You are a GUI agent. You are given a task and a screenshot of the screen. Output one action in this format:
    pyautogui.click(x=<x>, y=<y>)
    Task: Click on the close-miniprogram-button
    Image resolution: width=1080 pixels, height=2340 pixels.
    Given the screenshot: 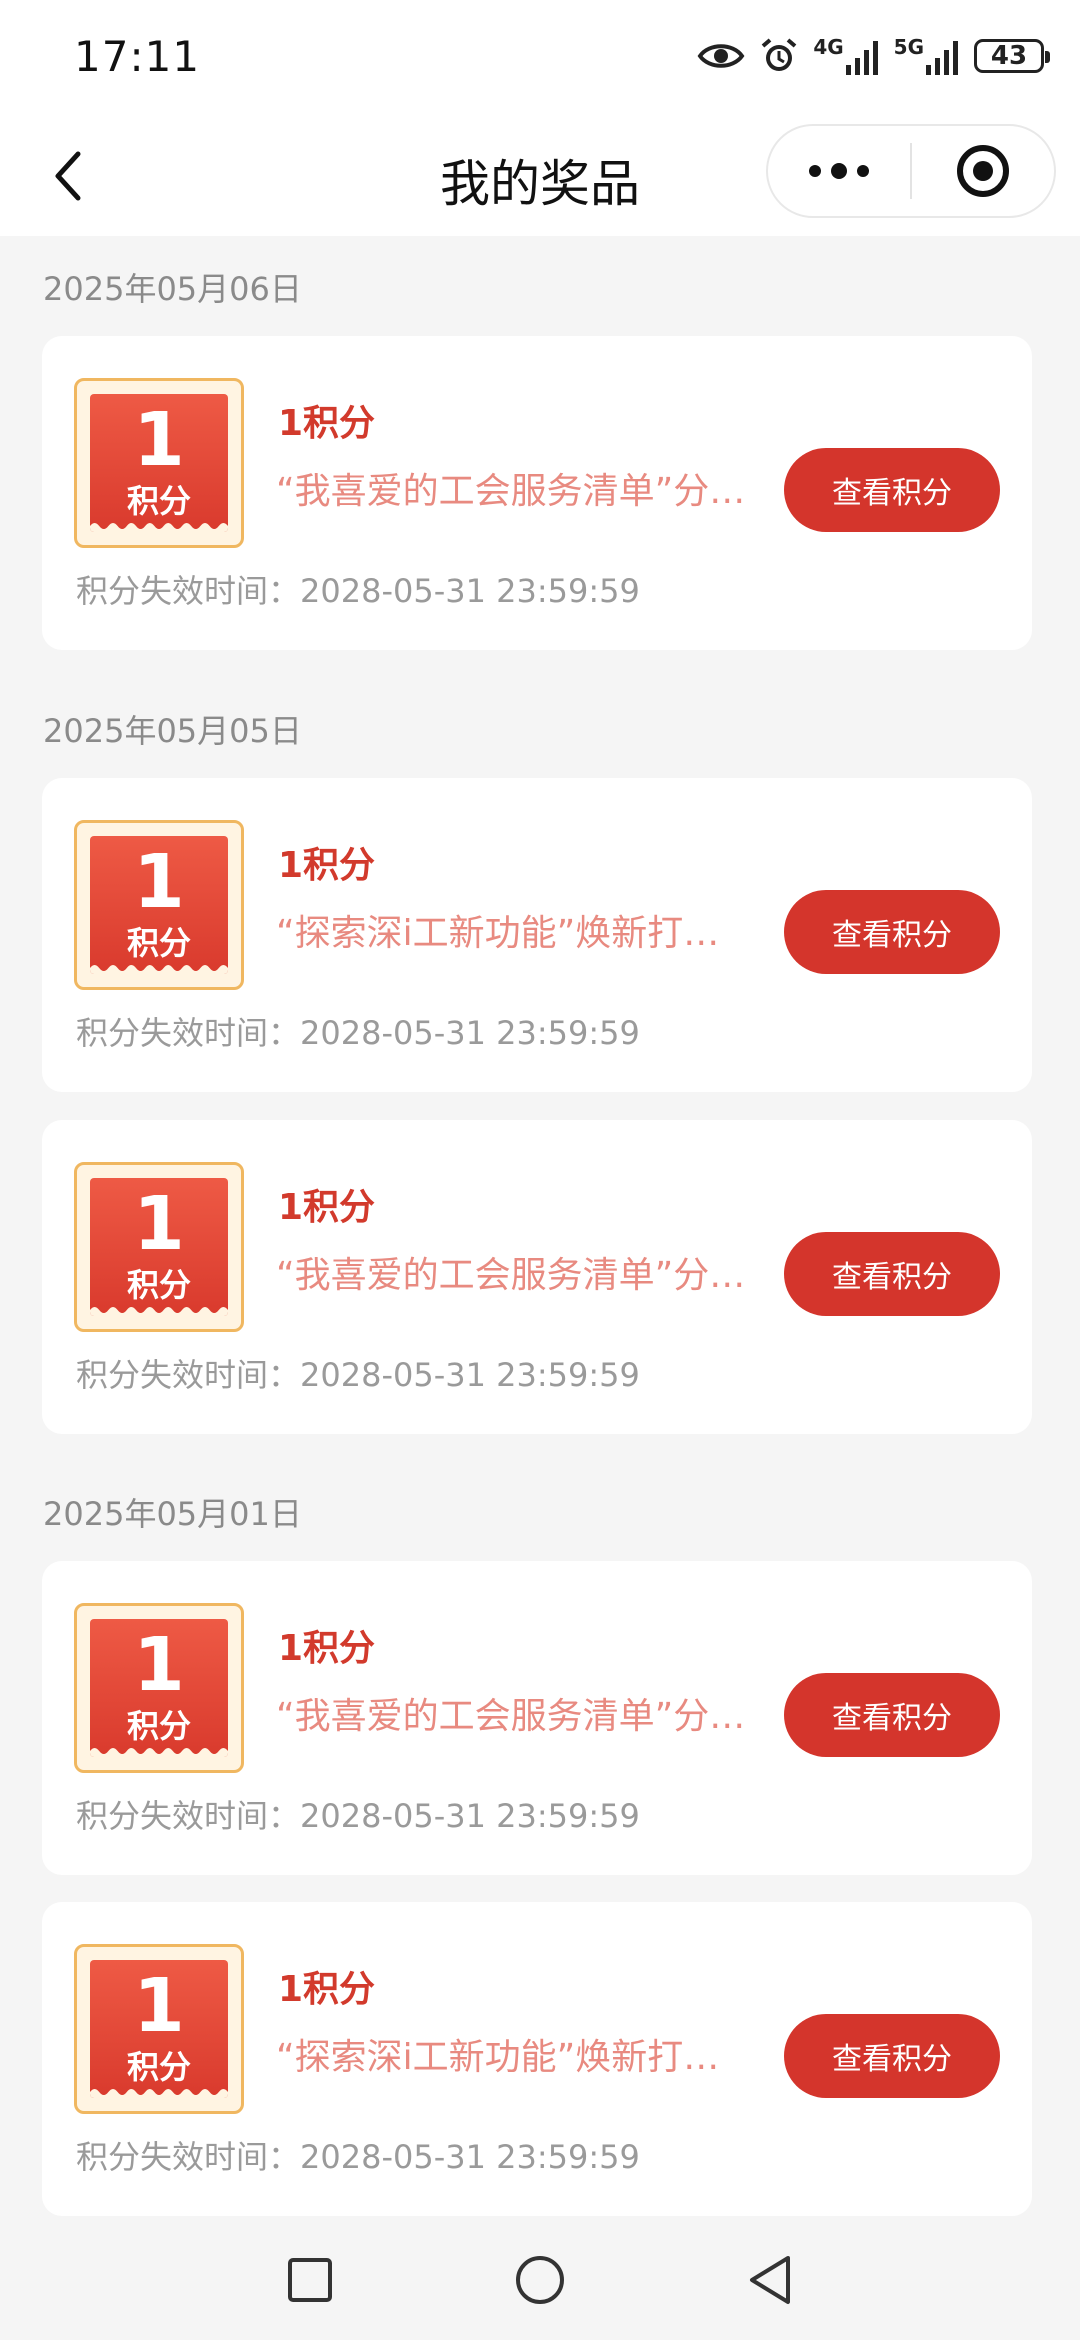 What is the action you would take?
    pyautogui.click(x=983, y=171)
    